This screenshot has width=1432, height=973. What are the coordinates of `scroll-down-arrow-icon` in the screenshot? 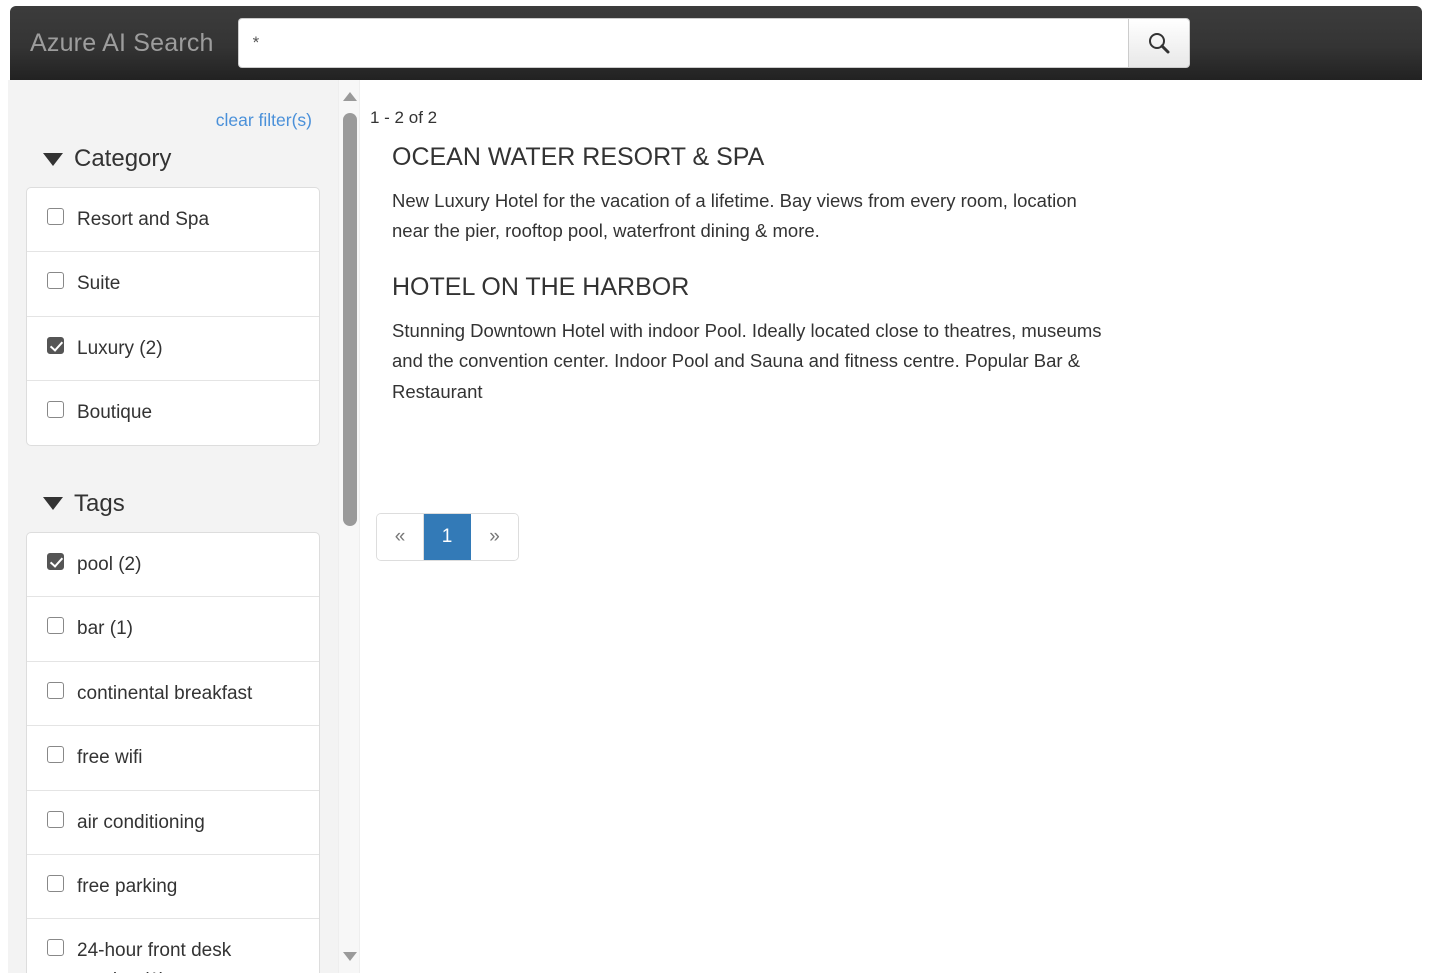 It's located at (350, 956).